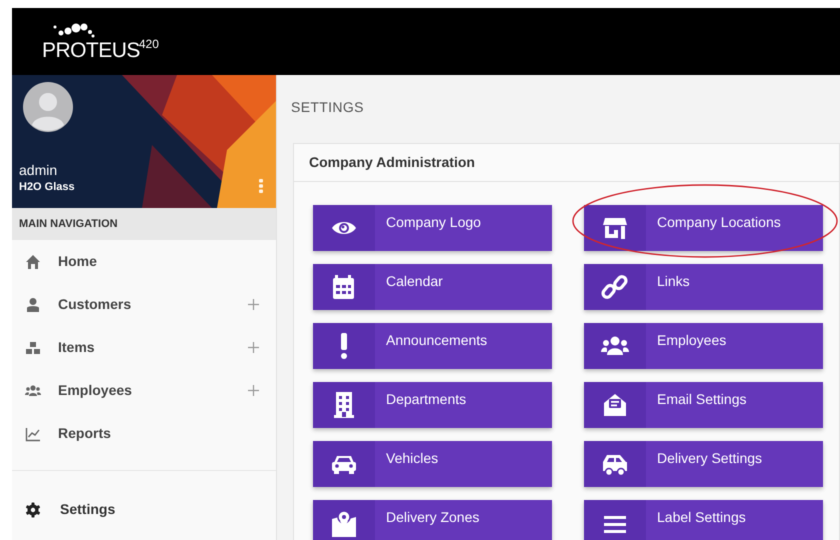  Describe the element at coordinates (344, 523) in the screenshot. I see `map-pin-icon` at that location.